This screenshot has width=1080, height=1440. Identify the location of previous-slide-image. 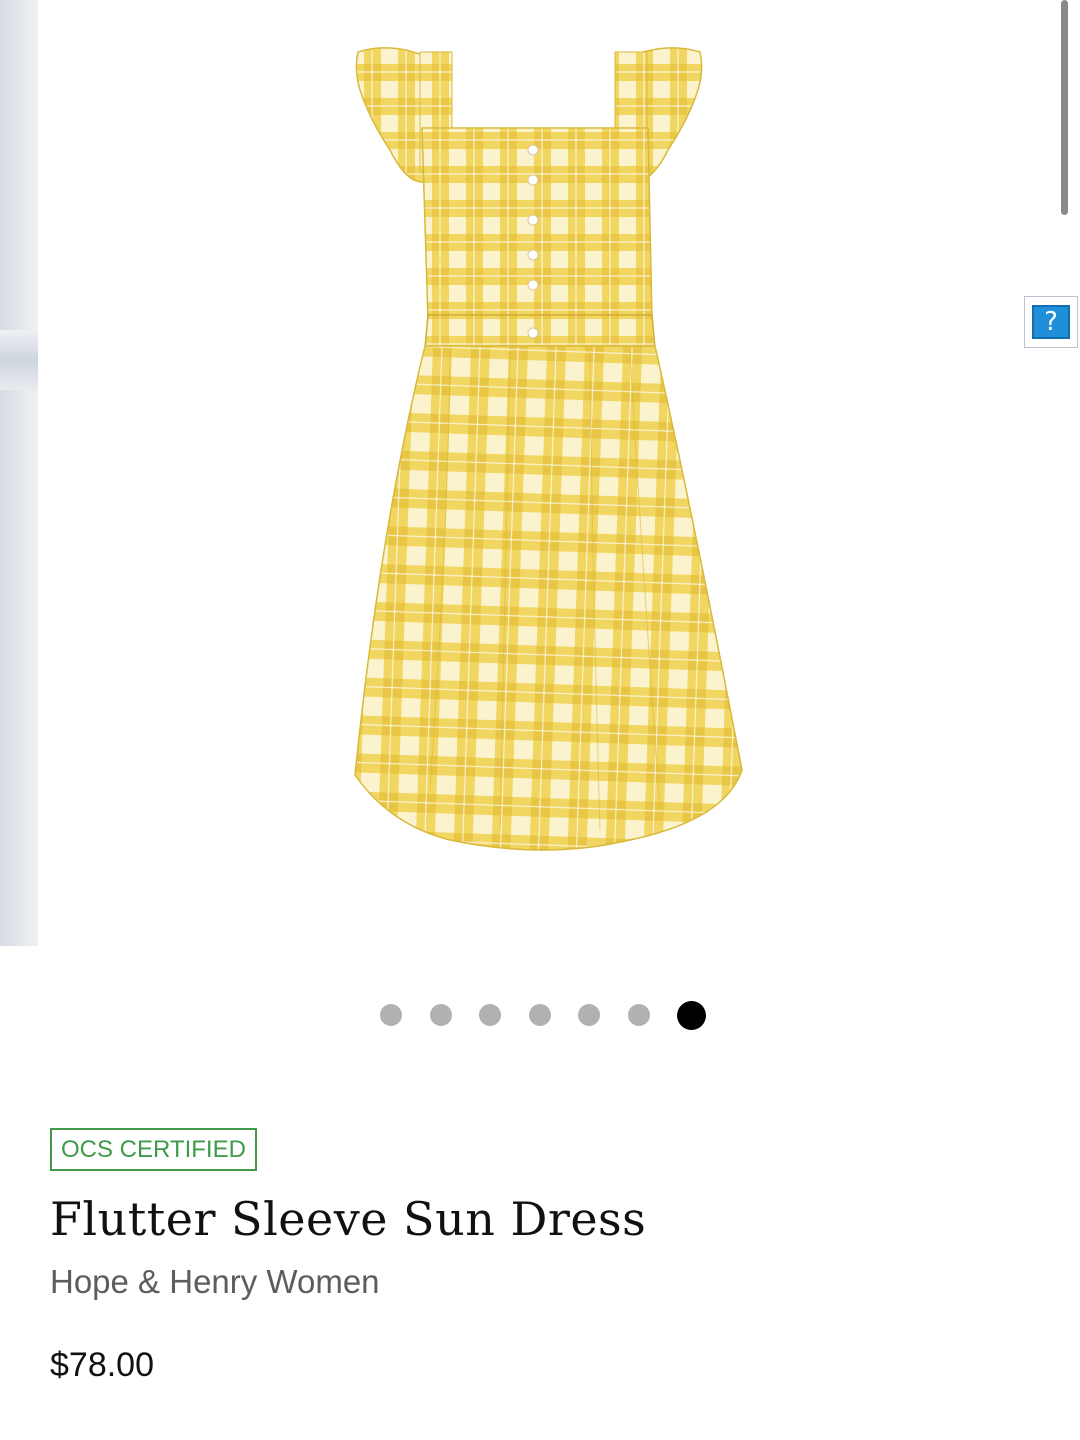
(19, 360).